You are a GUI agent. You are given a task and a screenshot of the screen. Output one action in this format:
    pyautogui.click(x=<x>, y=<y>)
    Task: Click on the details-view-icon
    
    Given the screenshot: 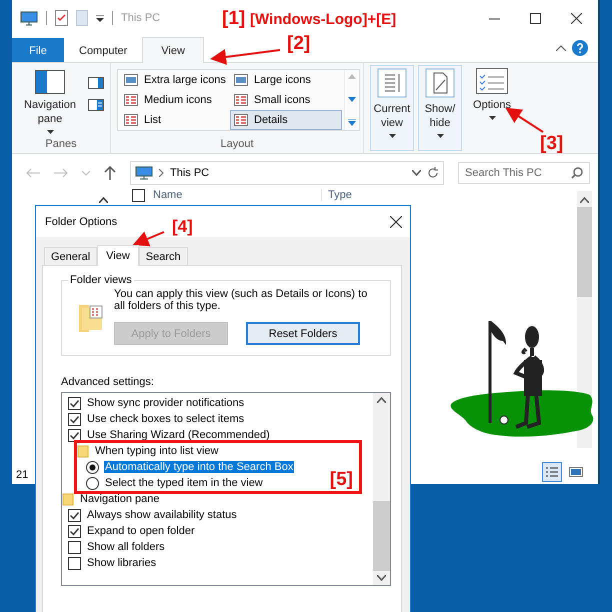 What is the action you would take?
    pyautogui.click(x=552, y=472)
    